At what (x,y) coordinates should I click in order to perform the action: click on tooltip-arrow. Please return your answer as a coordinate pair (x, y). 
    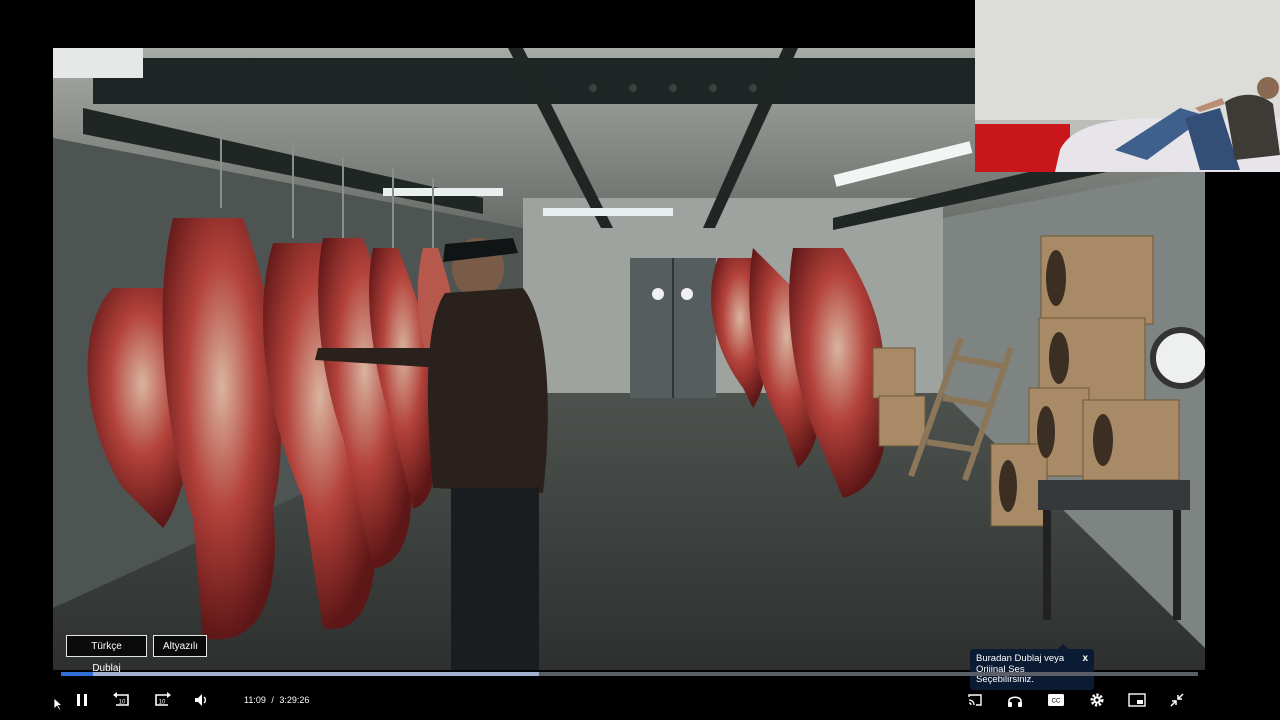
    Looking at the image, I should click on (1063, 646).